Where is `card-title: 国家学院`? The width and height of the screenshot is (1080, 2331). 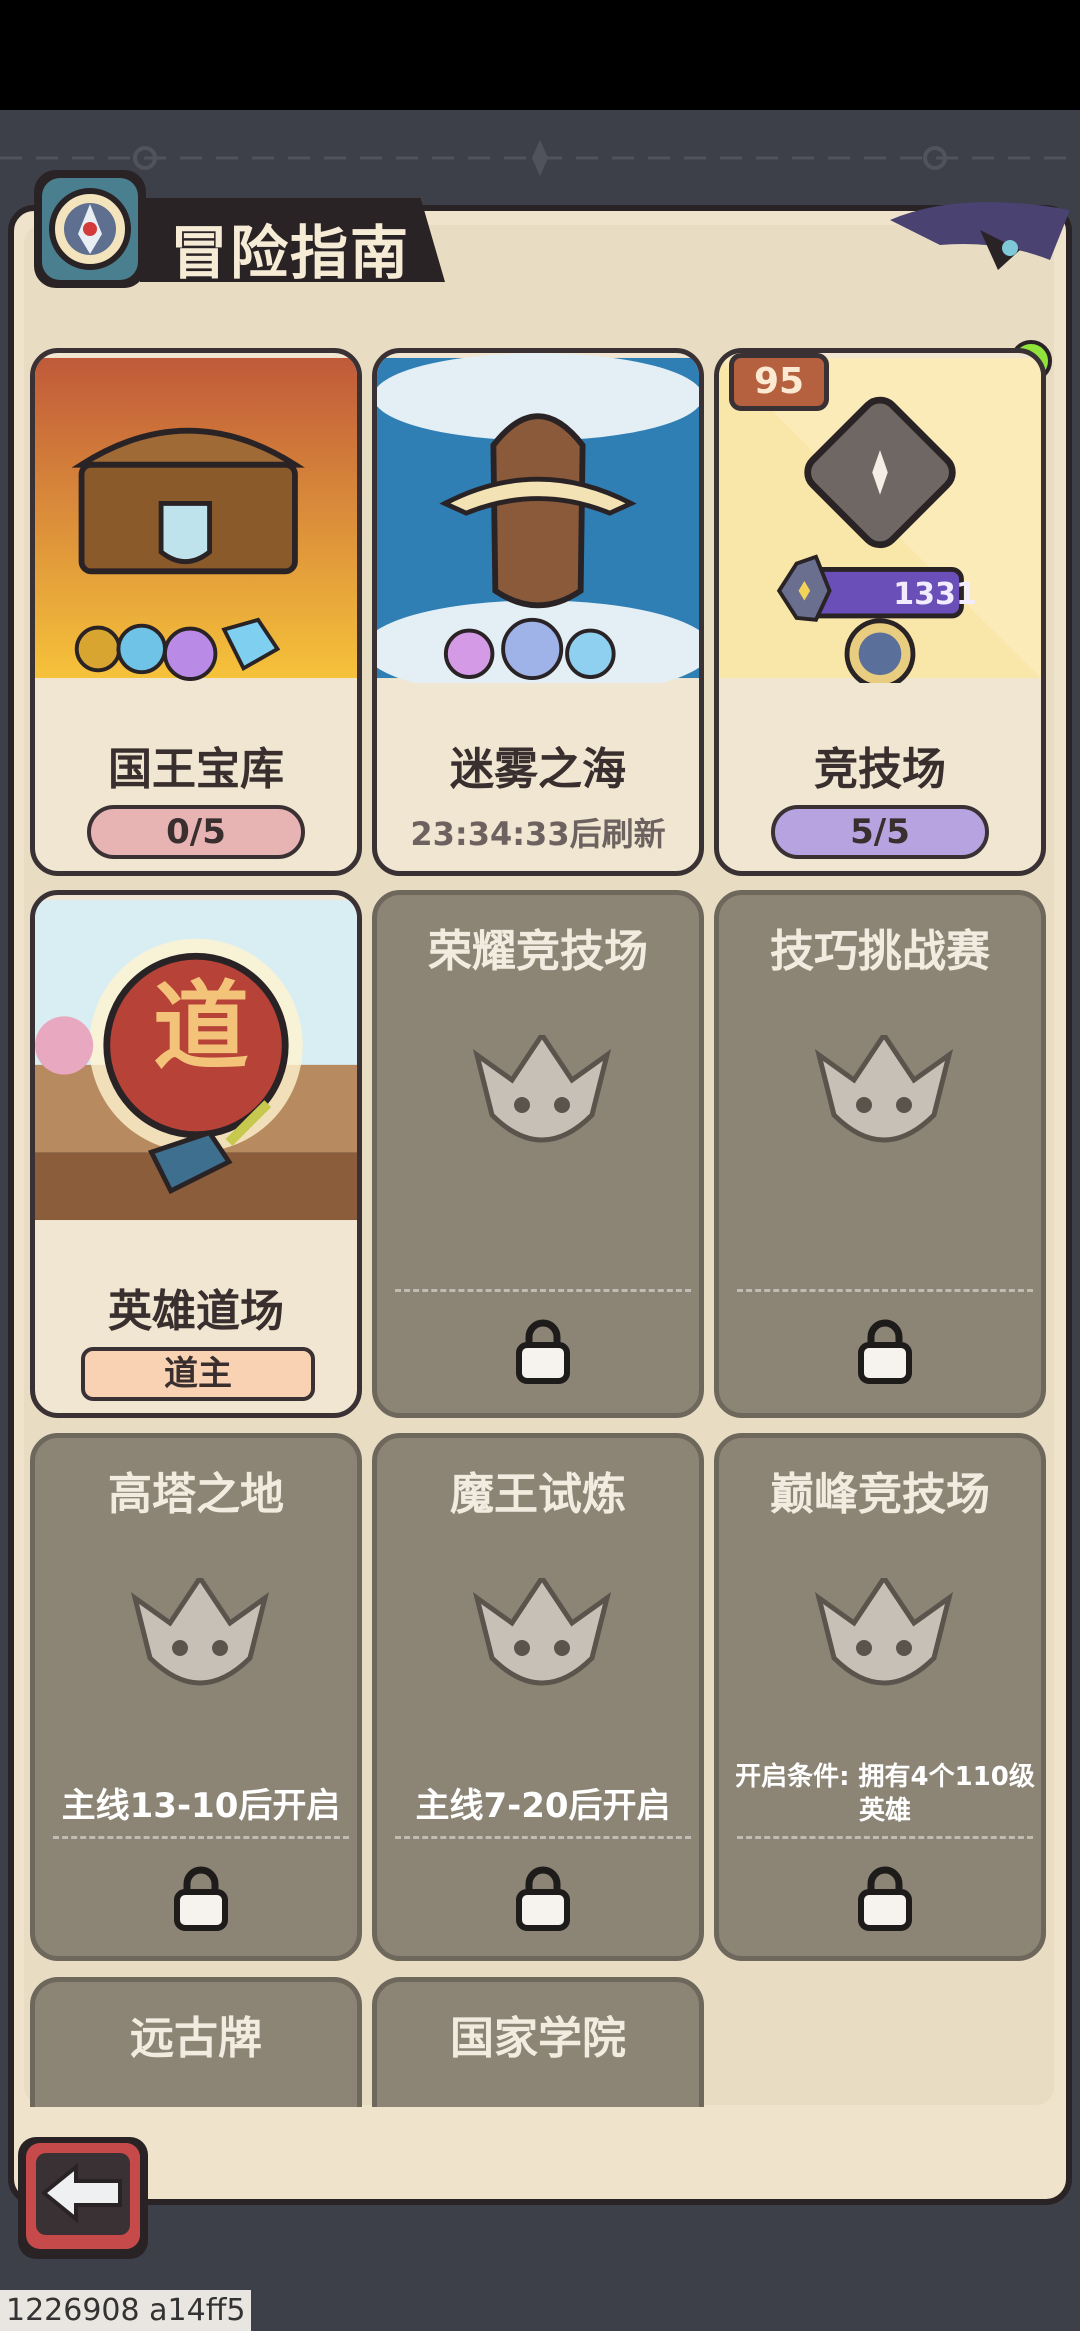 card-title: 国家学院 is located at coordinates (538, 2038).